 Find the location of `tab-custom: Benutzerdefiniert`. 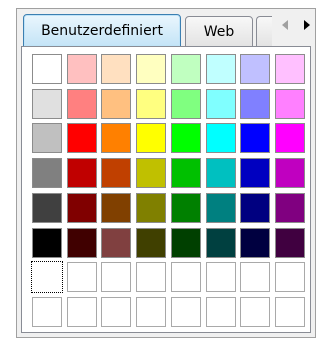

tab-custom: Benutzerdefiniert is located at coordinates (102, 30).